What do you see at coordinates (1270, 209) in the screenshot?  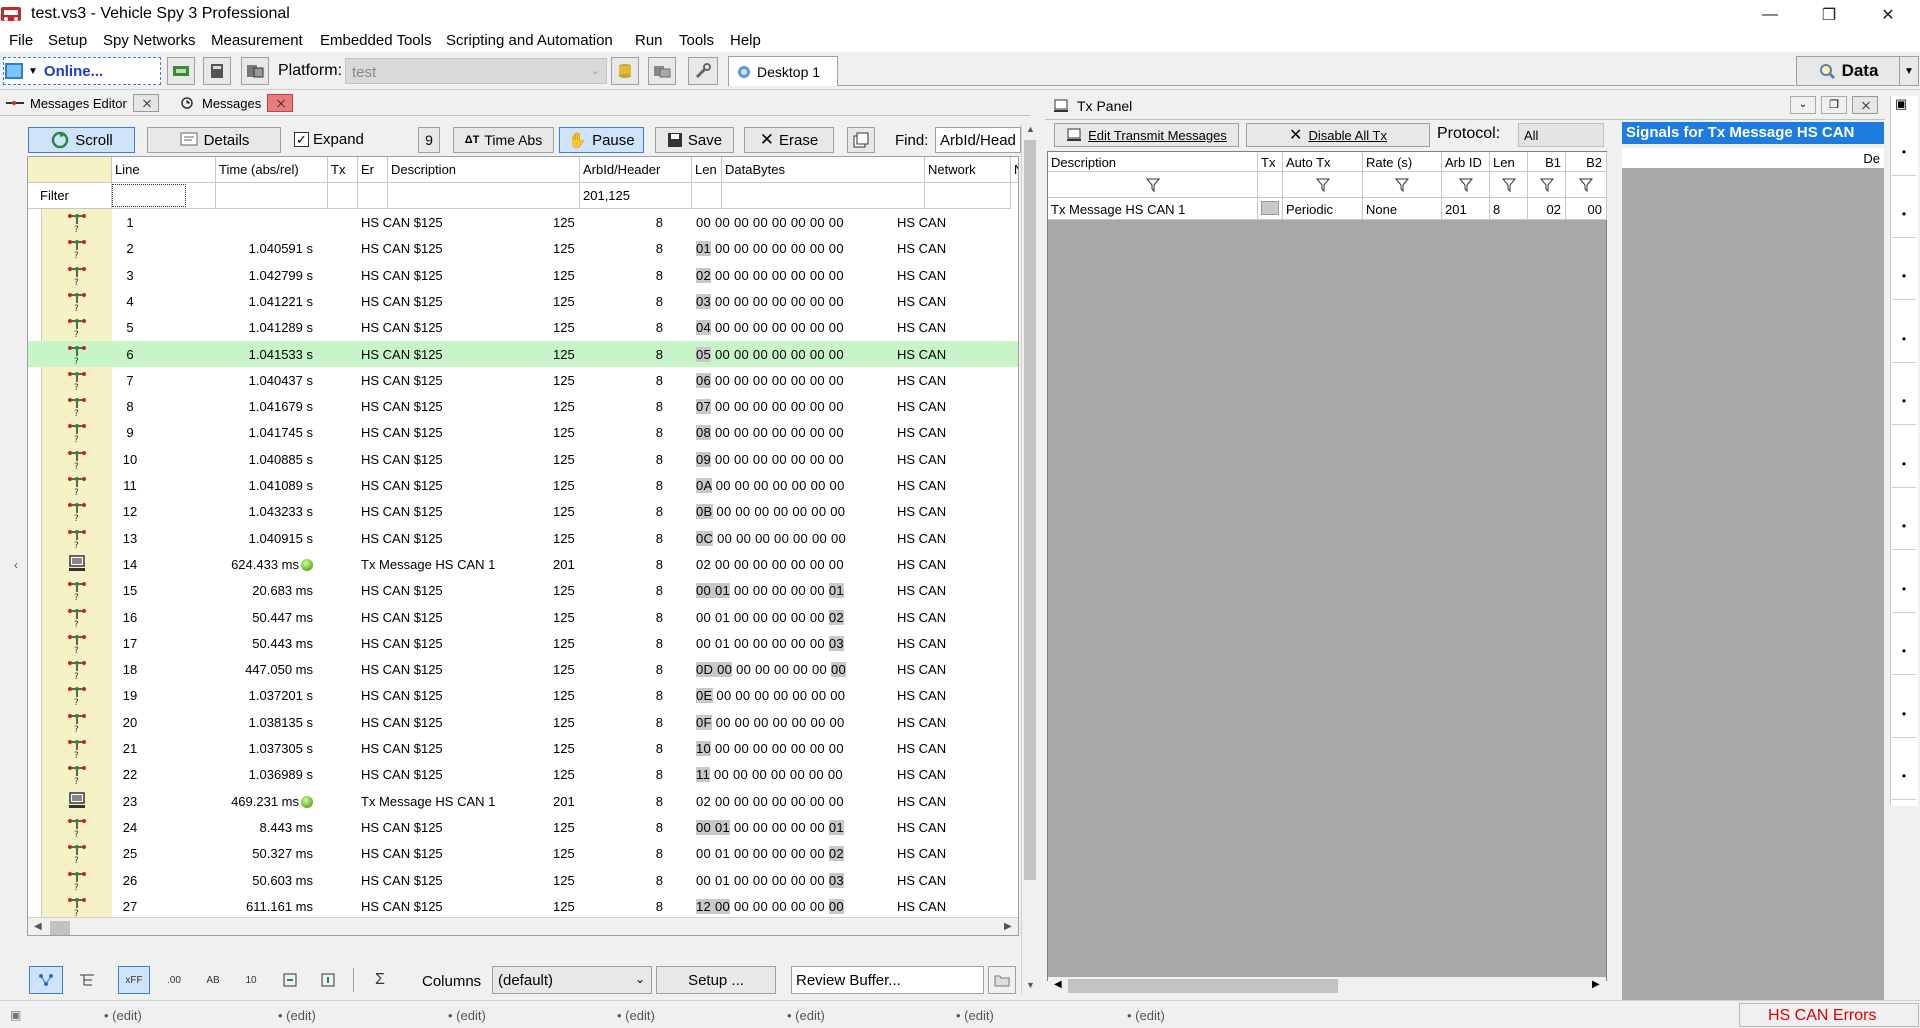 I see `tx-row-tx-checkbox` at bounding box center [1270, 209].